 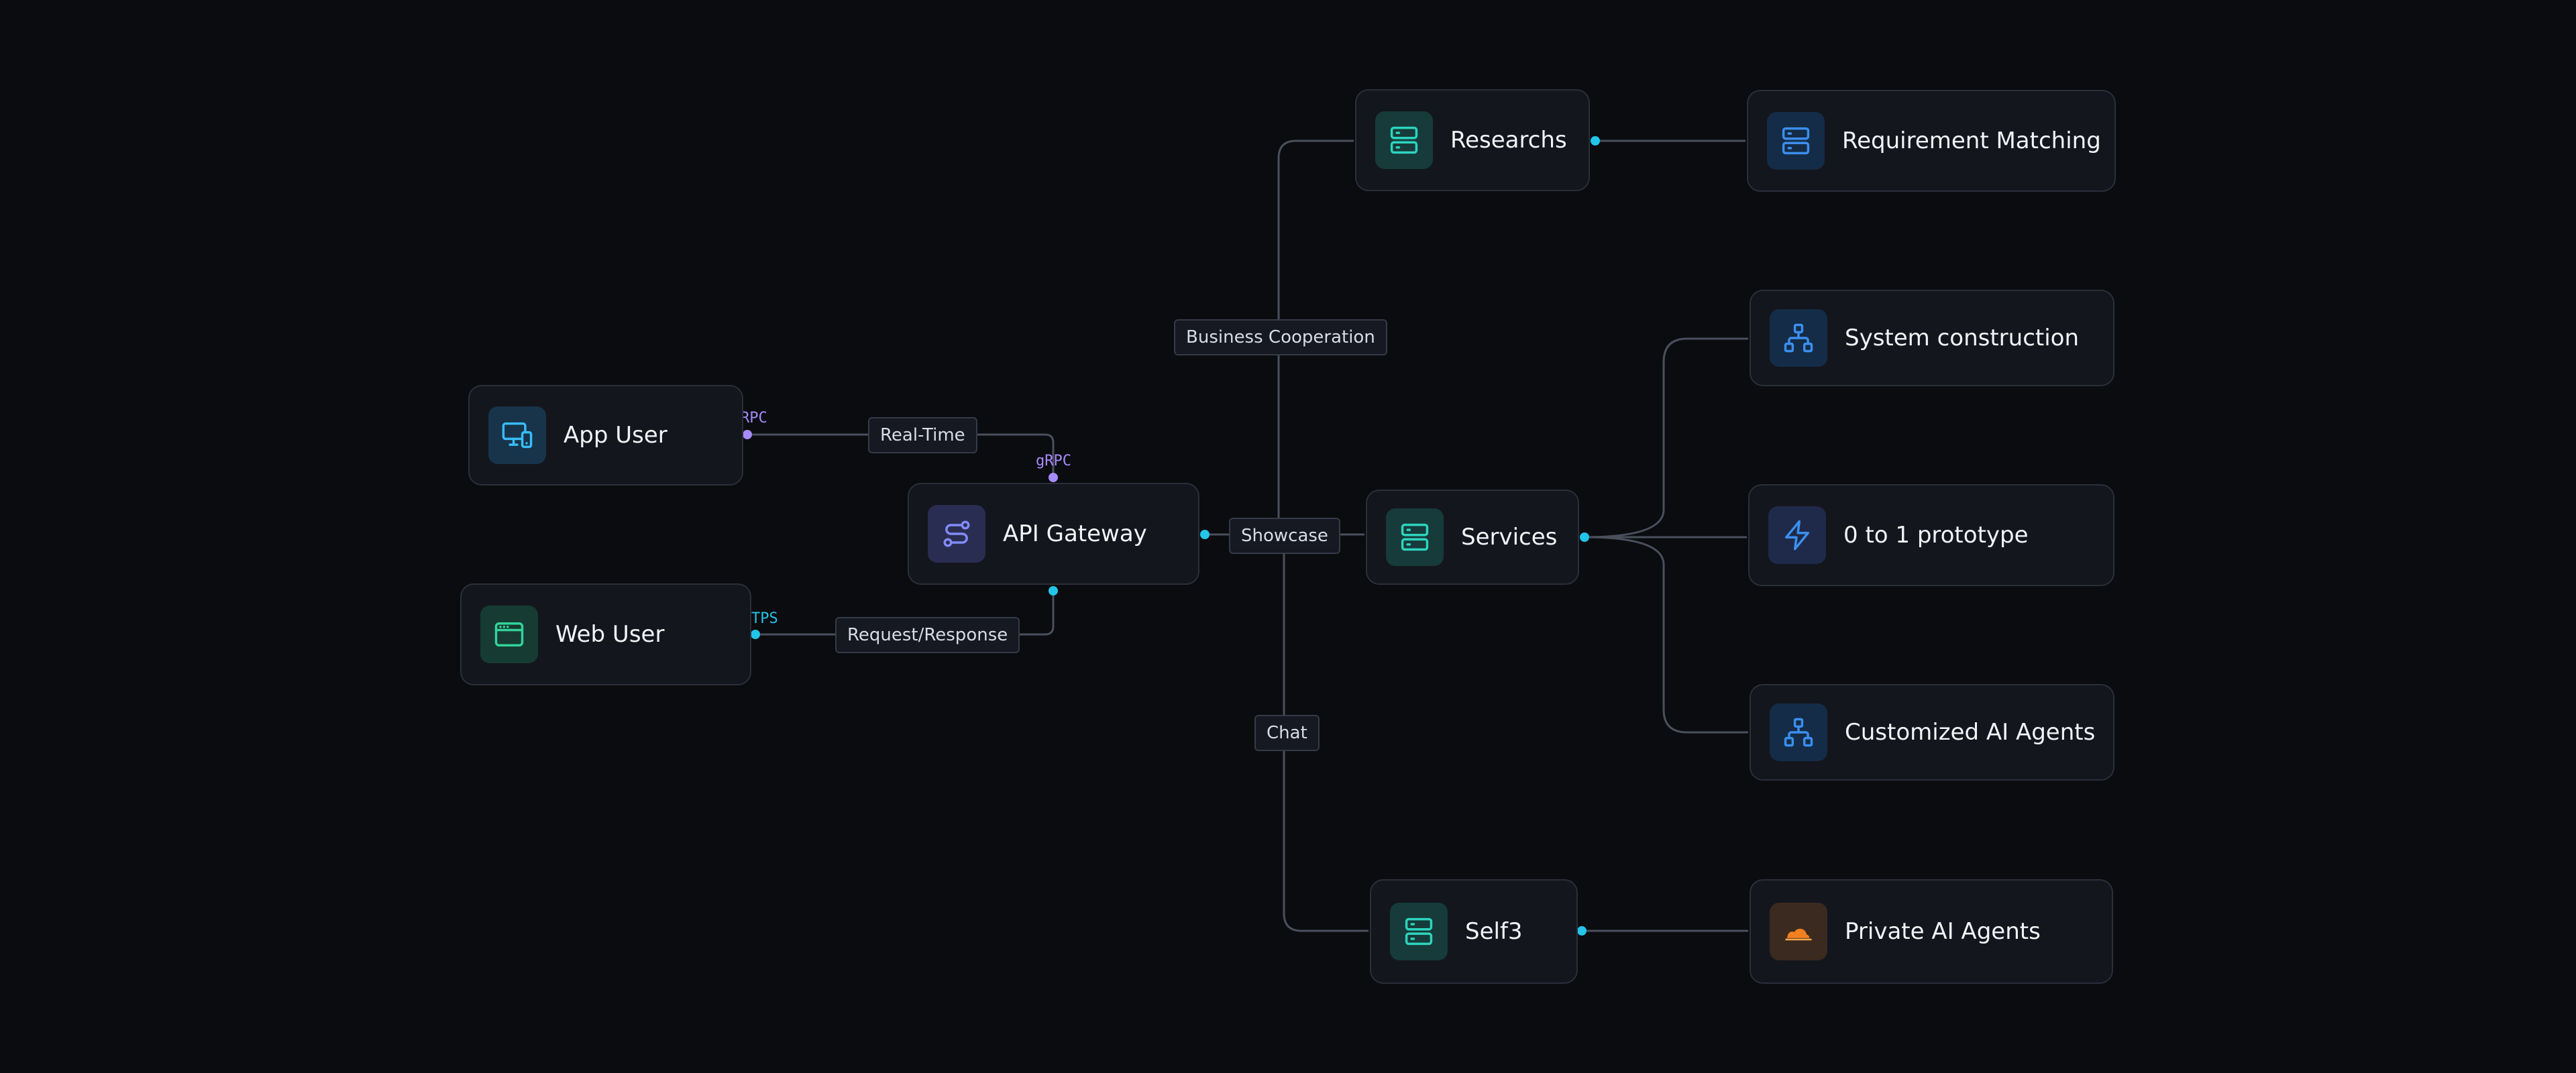 What do you see at coordinates (615, 435) in the screenshot?
I see `node-label: App User` at bounding box center [615, 435].